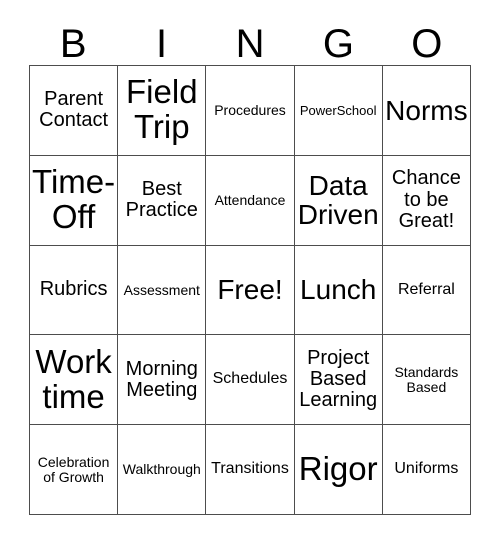 The width and height of the screenshot is (500, 544). I want to click on bingo-cell-label: Uniforms, so click(426, 469).